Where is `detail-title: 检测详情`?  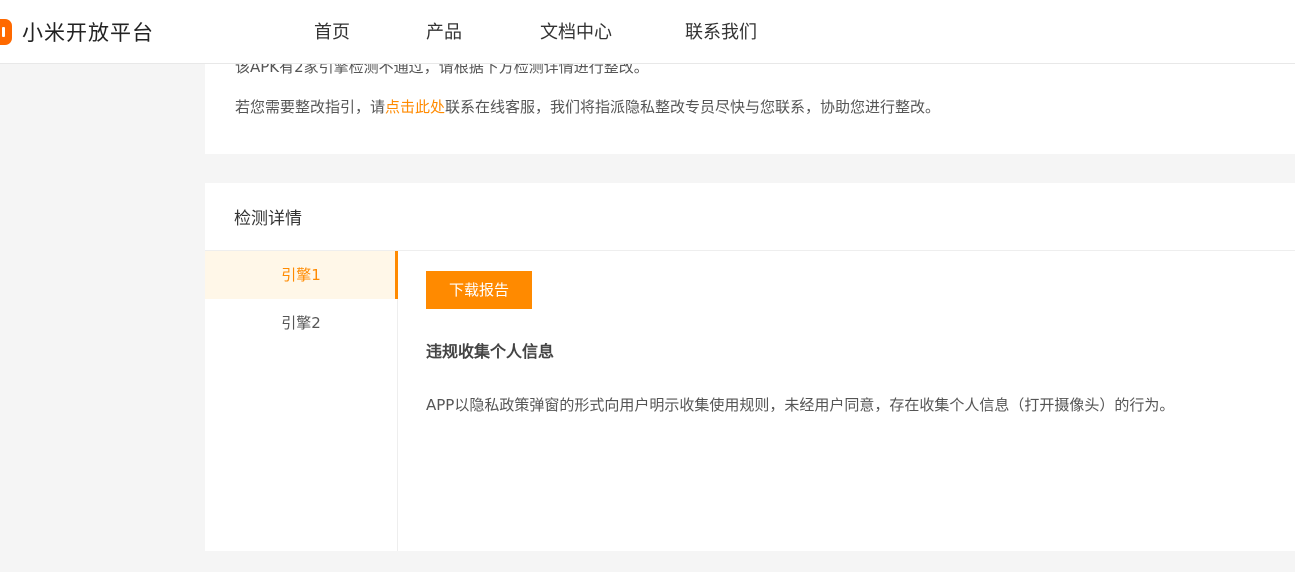 detail-title: 检测详情 is located at coordinates (268, 219).